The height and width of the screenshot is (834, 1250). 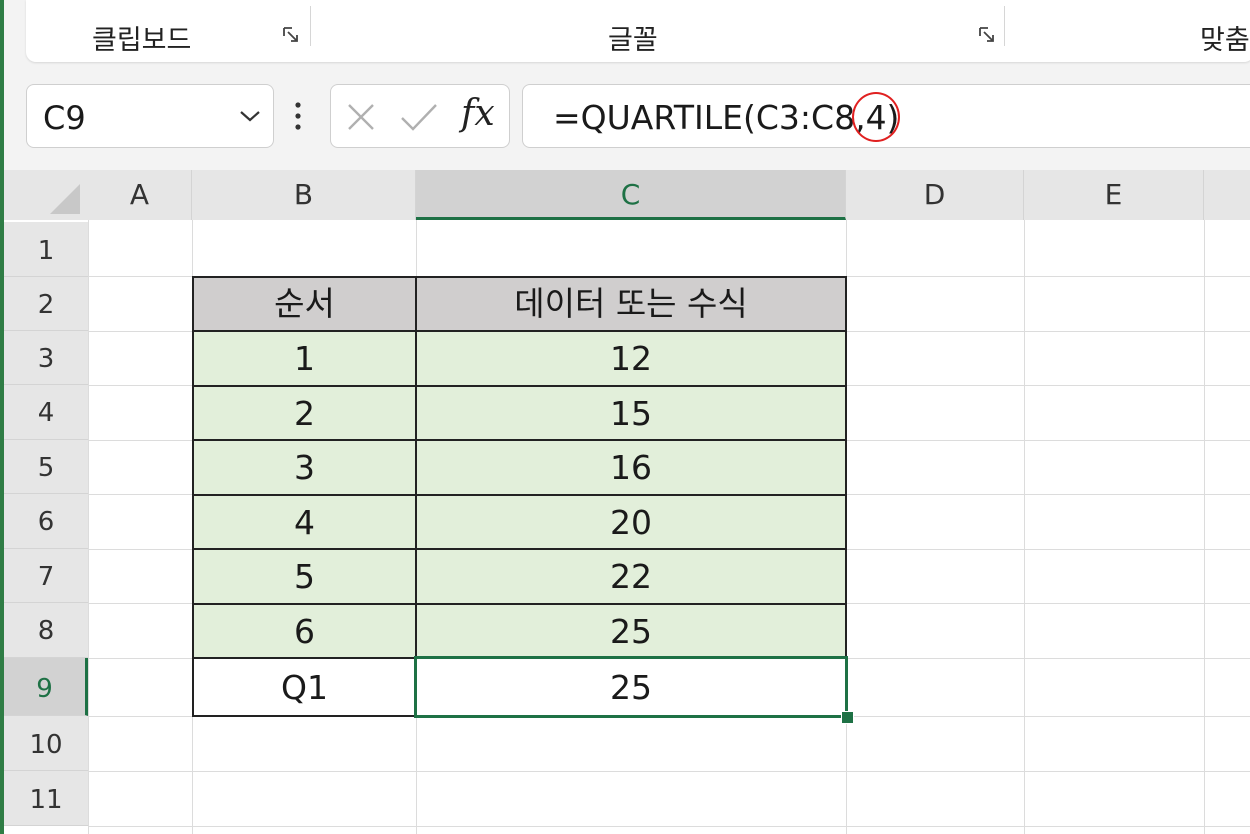 What do you see at coordinates (304, 521) in the screenshot?
I see `cell-b6: 4` at bounding box center [304, 521].